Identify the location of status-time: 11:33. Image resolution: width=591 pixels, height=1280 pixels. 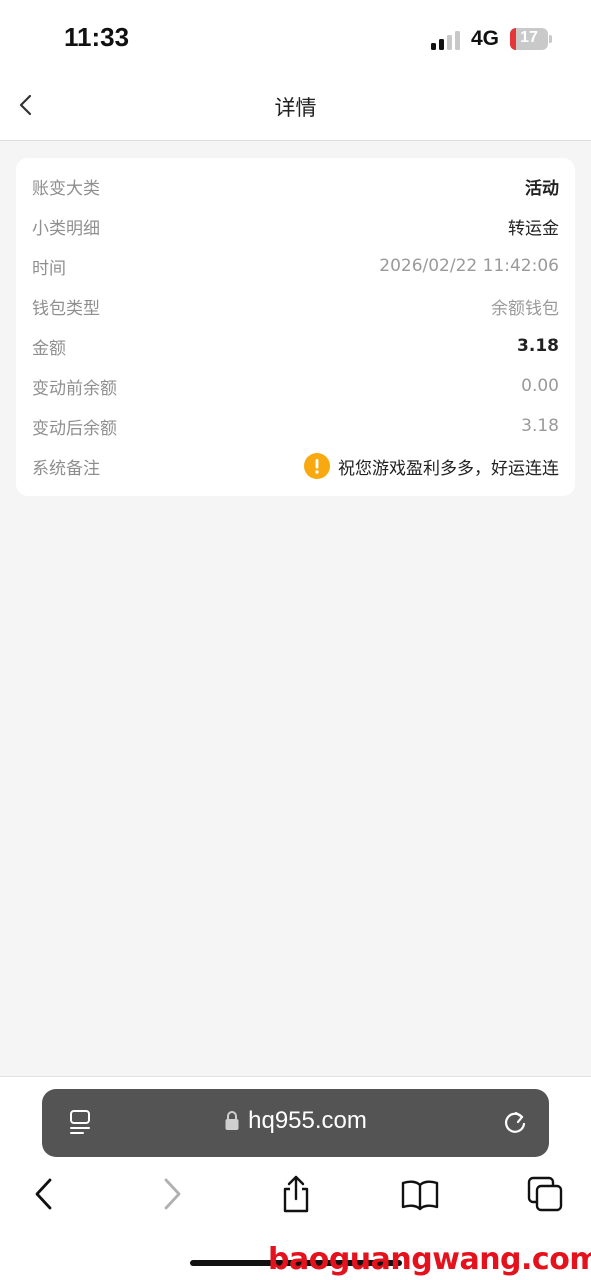
(97, 37).